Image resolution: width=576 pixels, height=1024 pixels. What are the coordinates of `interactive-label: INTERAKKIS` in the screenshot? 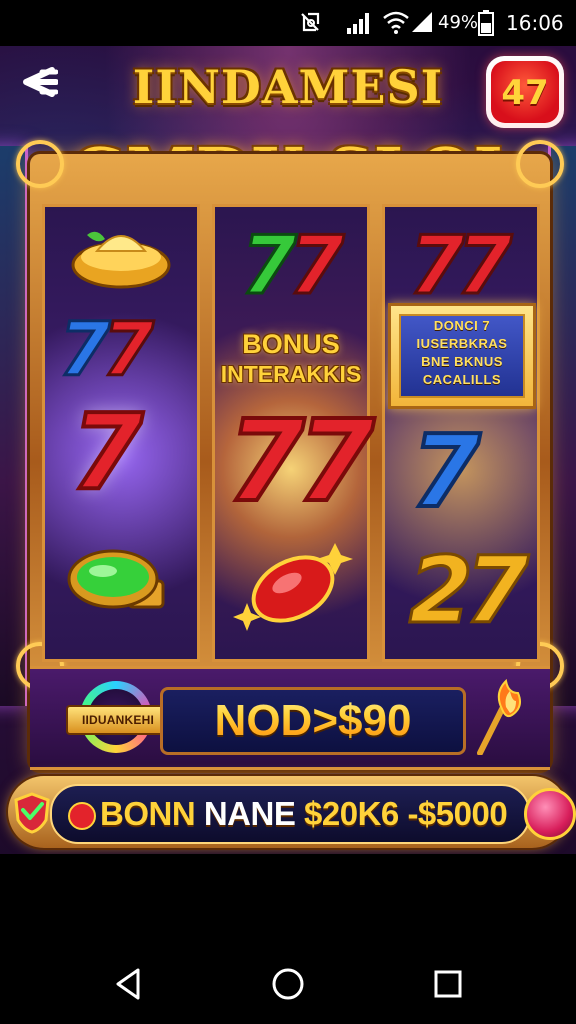 It's located at (291, 374).